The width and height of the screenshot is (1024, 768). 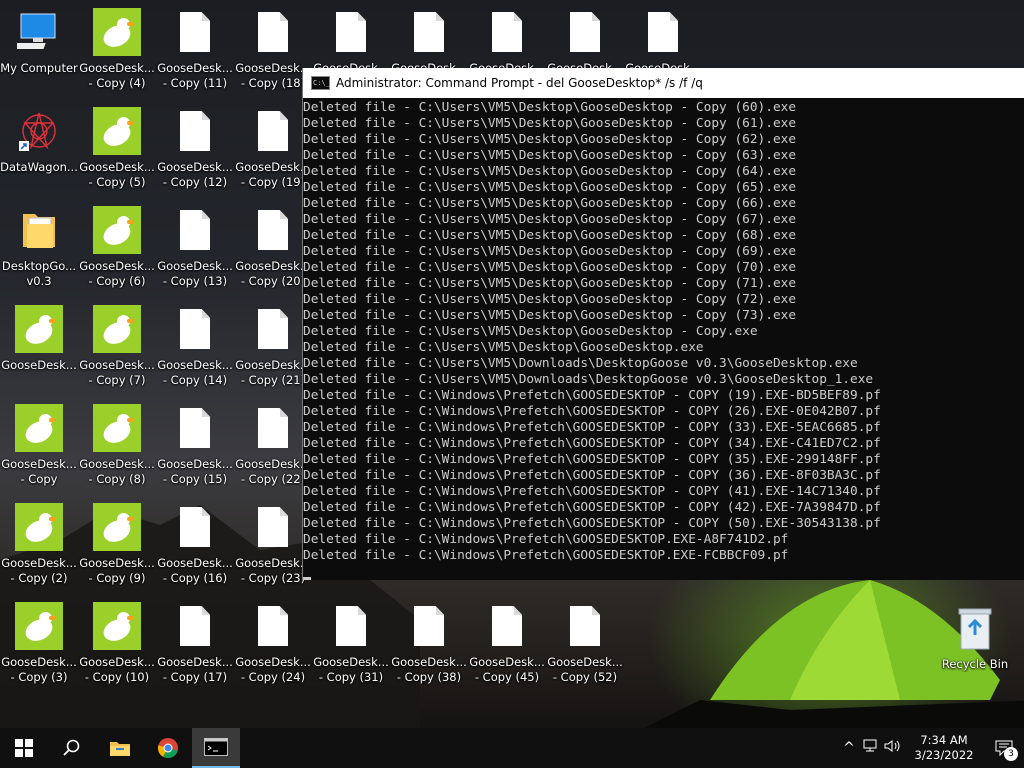 What do you see at coordinates (849, 748) in the screenshot?
I see `show-hidden-icons-chevron: ^` at bounding box center [849, 748].